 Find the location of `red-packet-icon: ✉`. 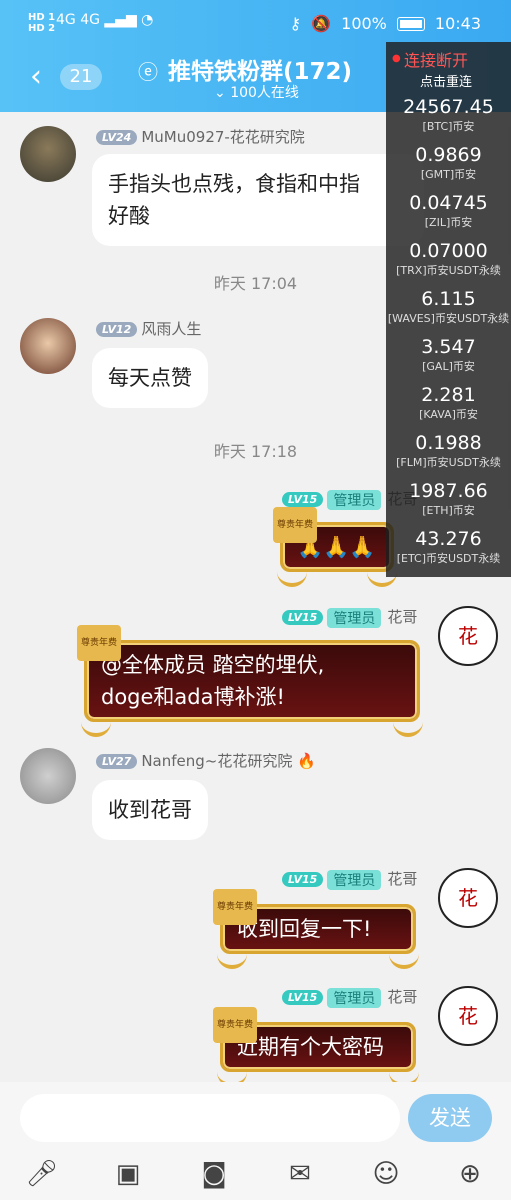

red-packet-icon: ✉ is located at coordinates (300, 1174).